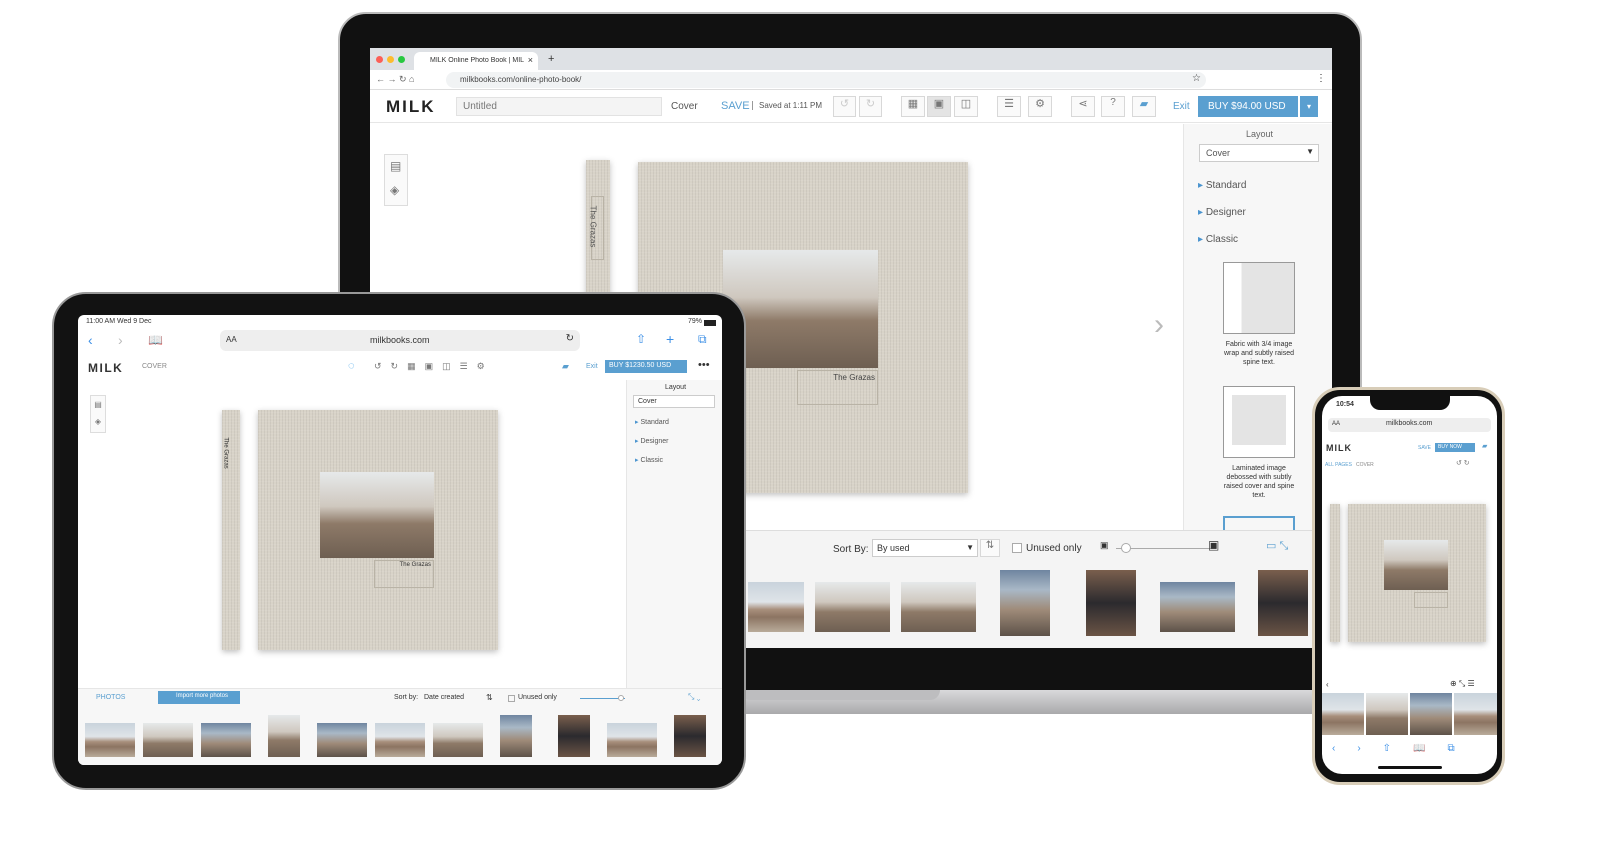 This screenshot has height=850, width=1600. Describe the element at coordinates (231, 530) in the screenshot. I see `book-spine: The Grazas` at that location.